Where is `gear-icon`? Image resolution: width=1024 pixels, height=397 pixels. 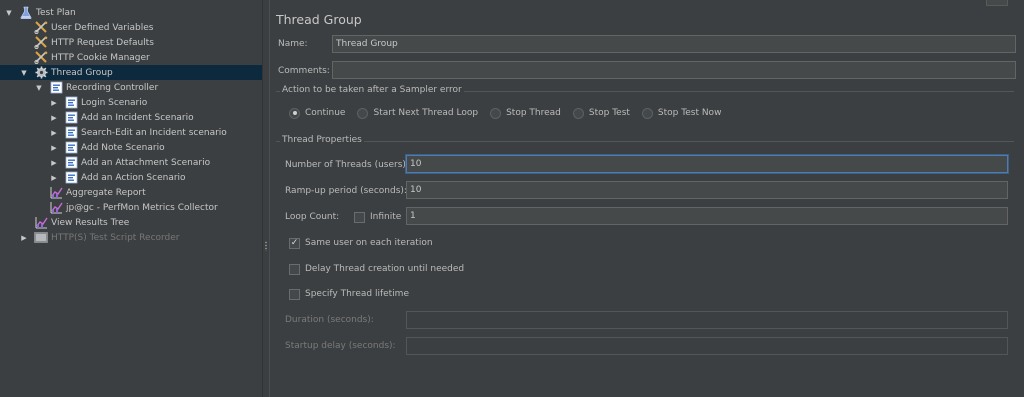 gear-icon is located at coordinates (41, 72).